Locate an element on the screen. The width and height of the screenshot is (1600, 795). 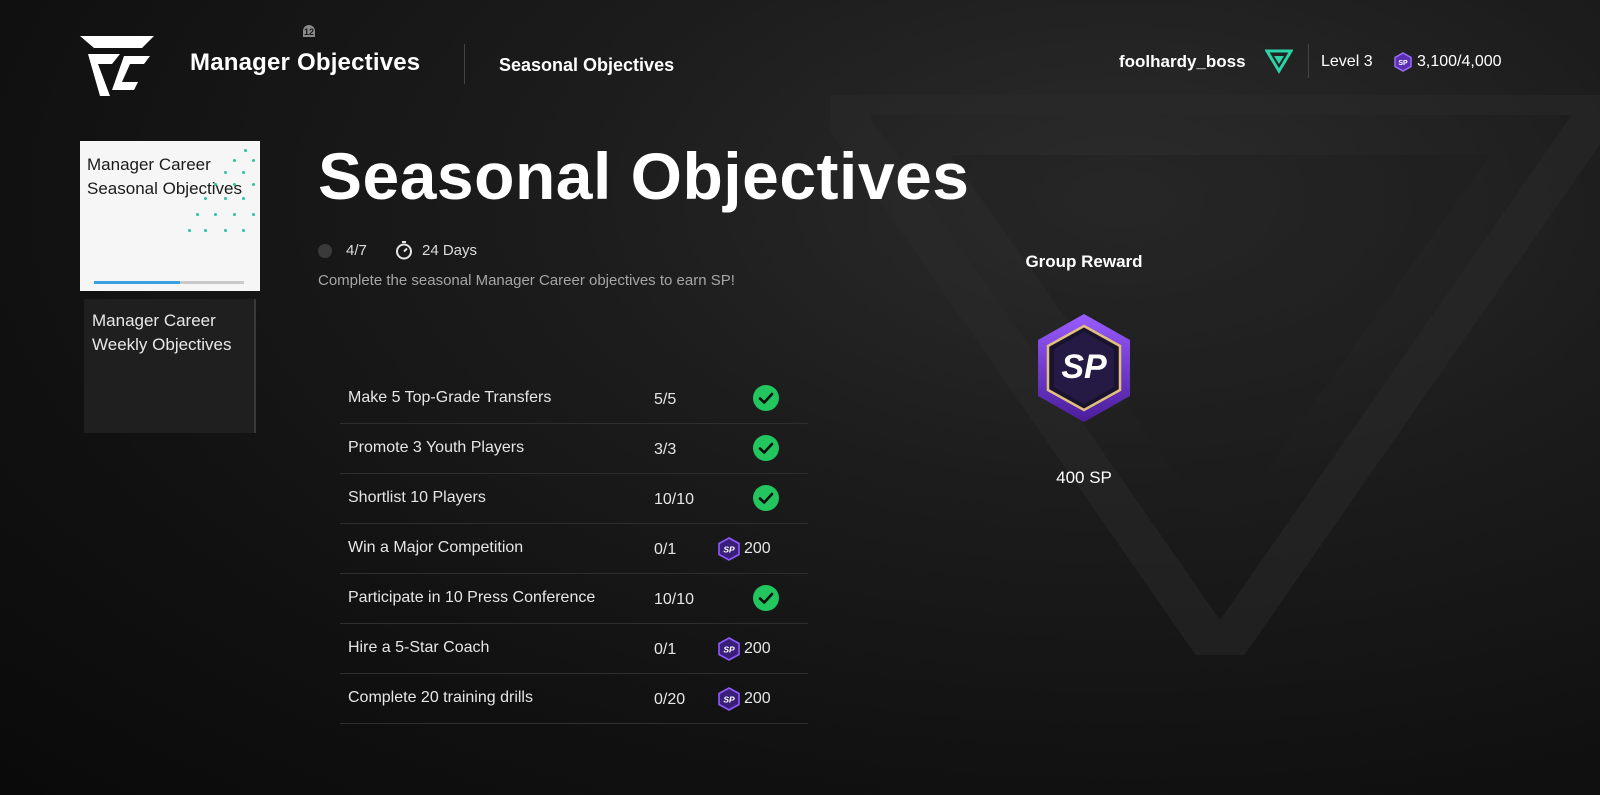
card-progress-bar is located at coordinates (169, 282).